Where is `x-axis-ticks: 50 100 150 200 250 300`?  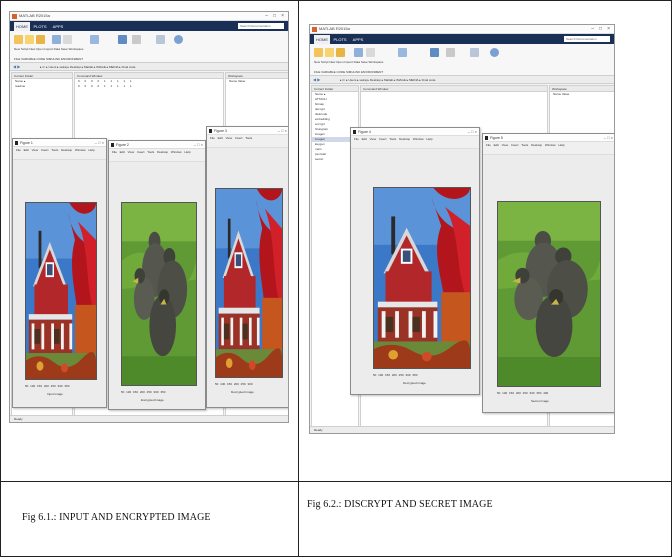 x-axis-ticks: 50 100 150 200 250 300 is located at coordinates (234, 384).